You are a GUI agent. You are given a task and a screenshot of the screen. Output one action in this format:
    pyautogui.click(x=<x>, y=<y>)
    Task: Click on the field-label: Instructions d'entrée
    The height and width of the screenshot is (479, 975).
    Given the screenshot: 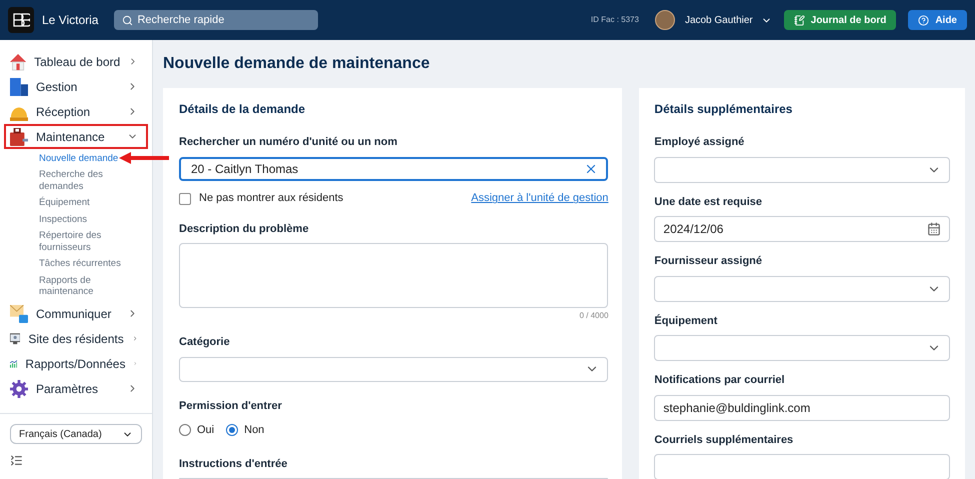 What is the action you would take?
    pyautogui.click(x=233, y=464)
    